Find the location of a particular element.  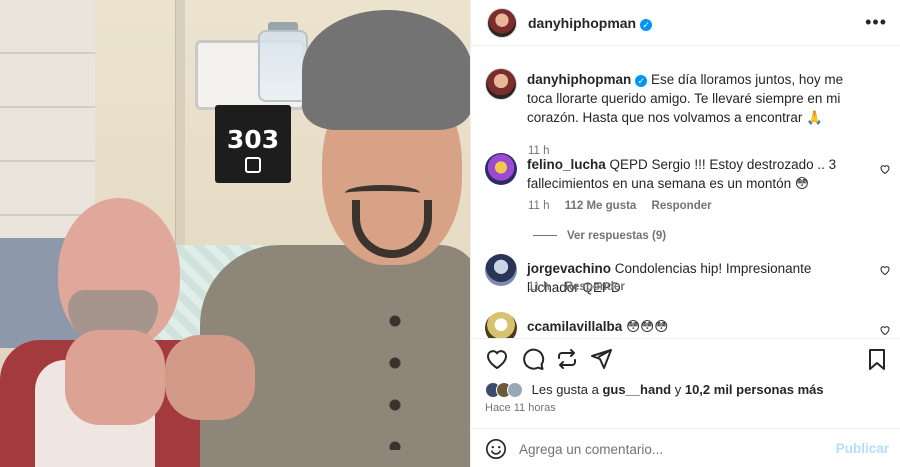

emoji-icon is located at coordinates (496, 449).